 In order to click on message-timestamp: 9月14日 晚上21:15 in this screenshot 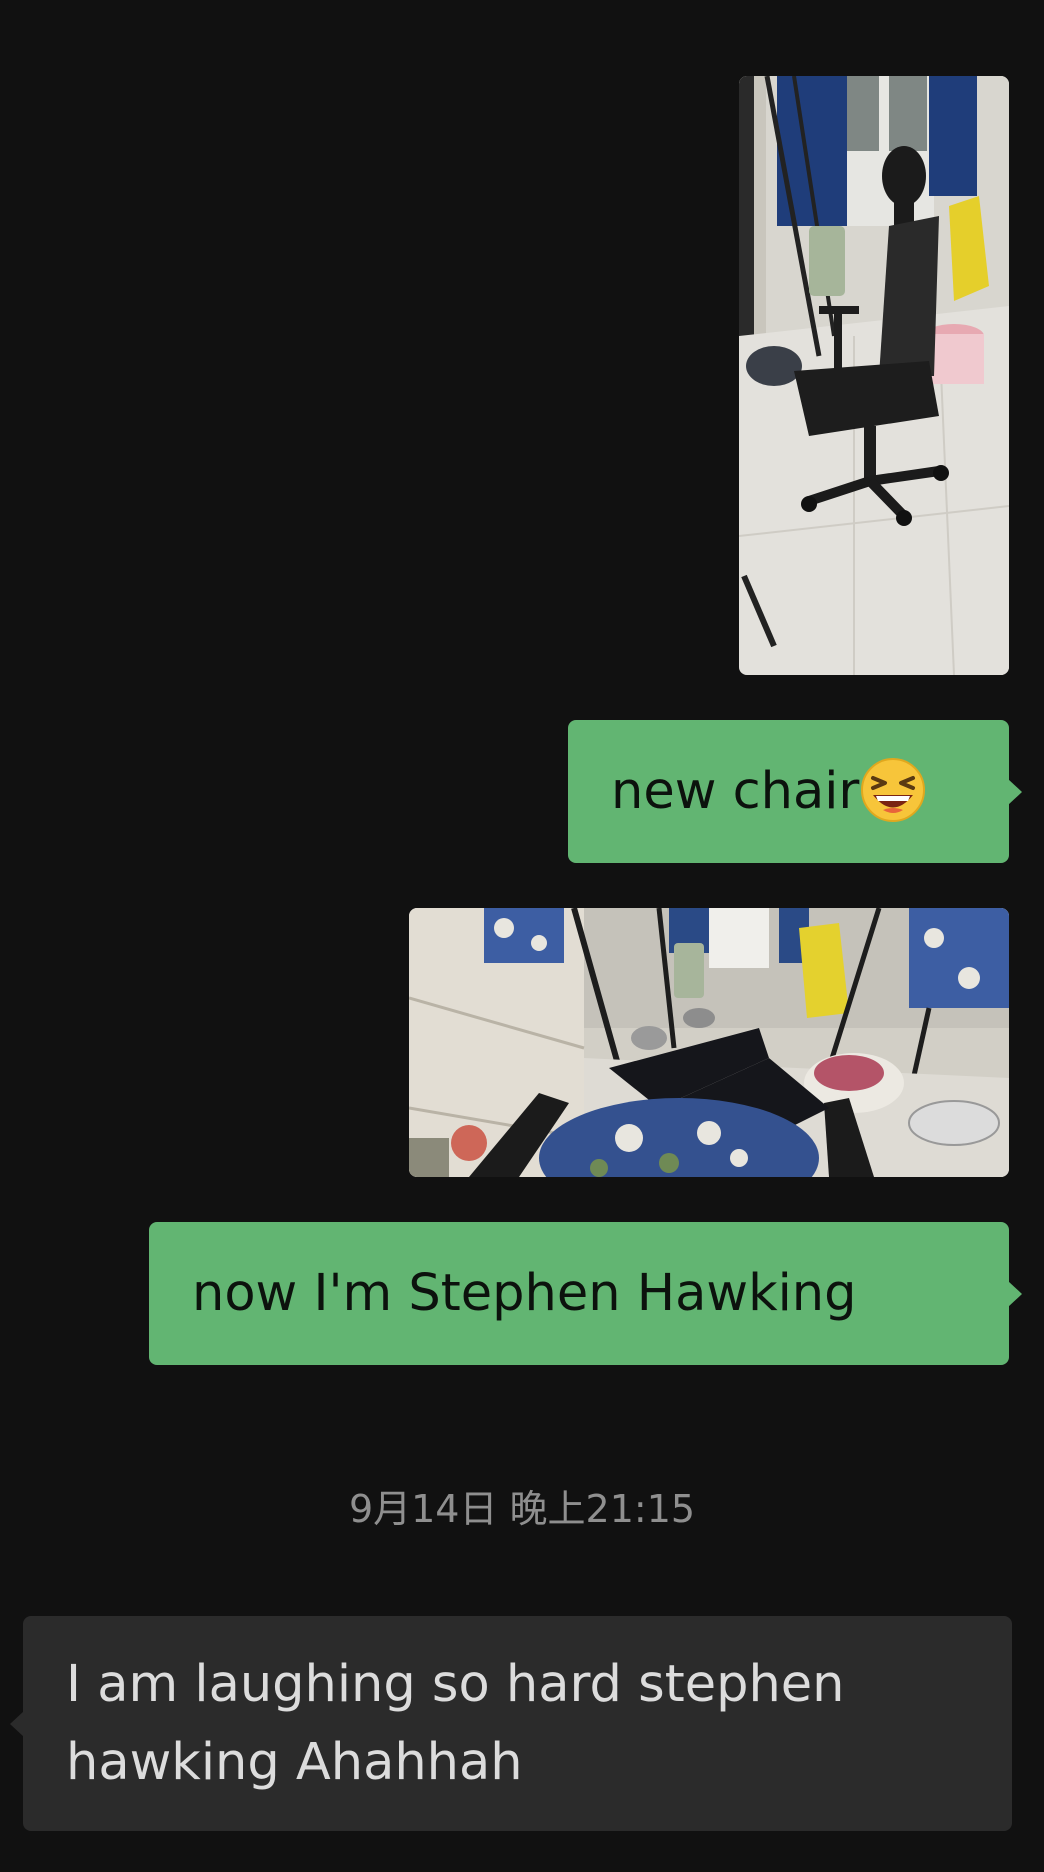, I will do `click(522, 1509)`.